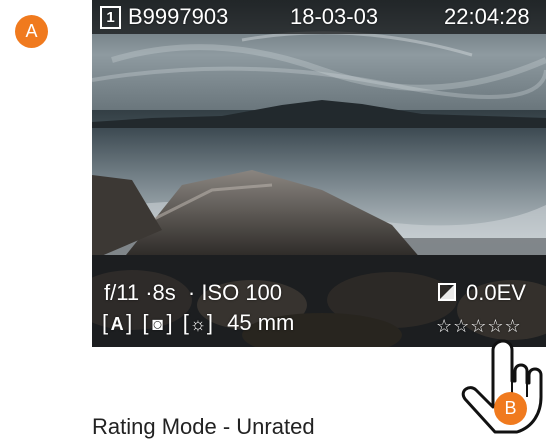  Describe the element at coordinates (122, 292) in the screenshot. I see `aperture-value: f/11` at that location.